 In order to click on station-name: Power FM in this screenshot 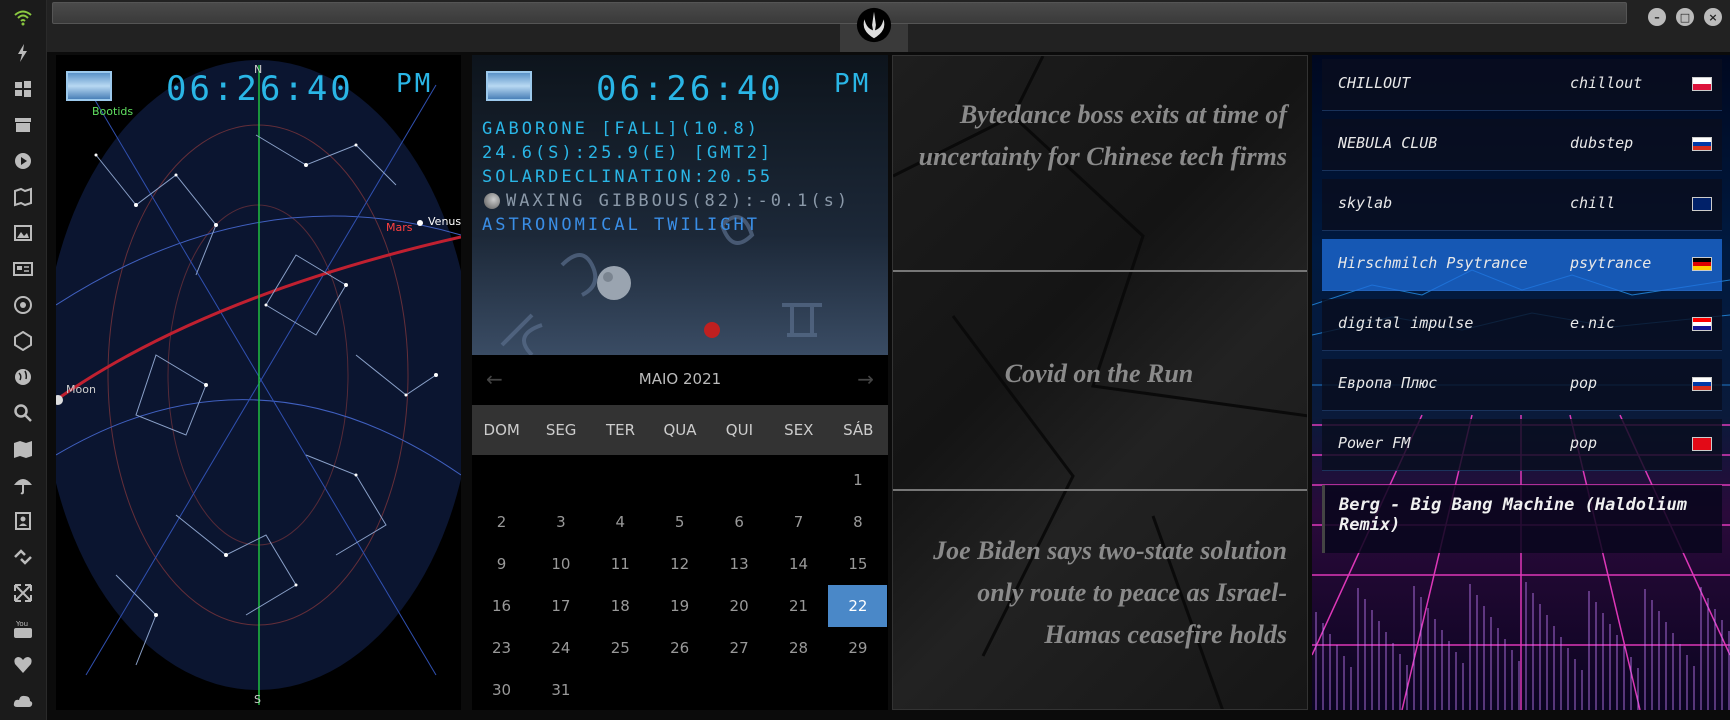, I will do `click(1374, 443)`.